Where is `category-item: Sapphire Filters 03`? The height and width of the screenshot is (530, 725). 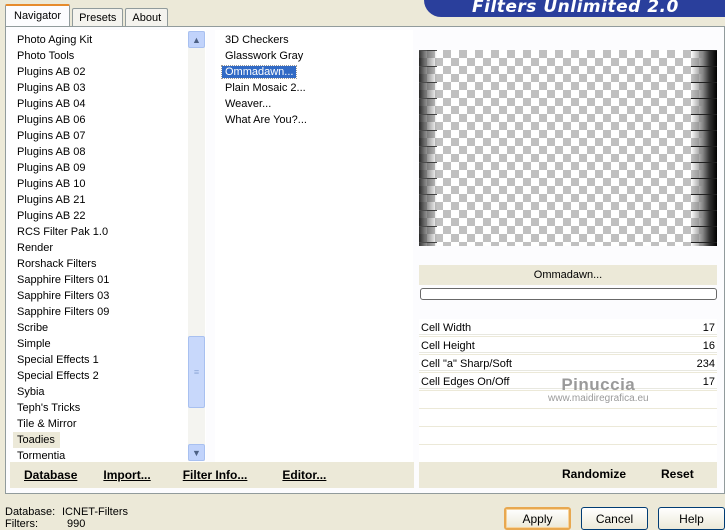 category-item: Sapphire Filters 03 is located at coordinates (108, 296).